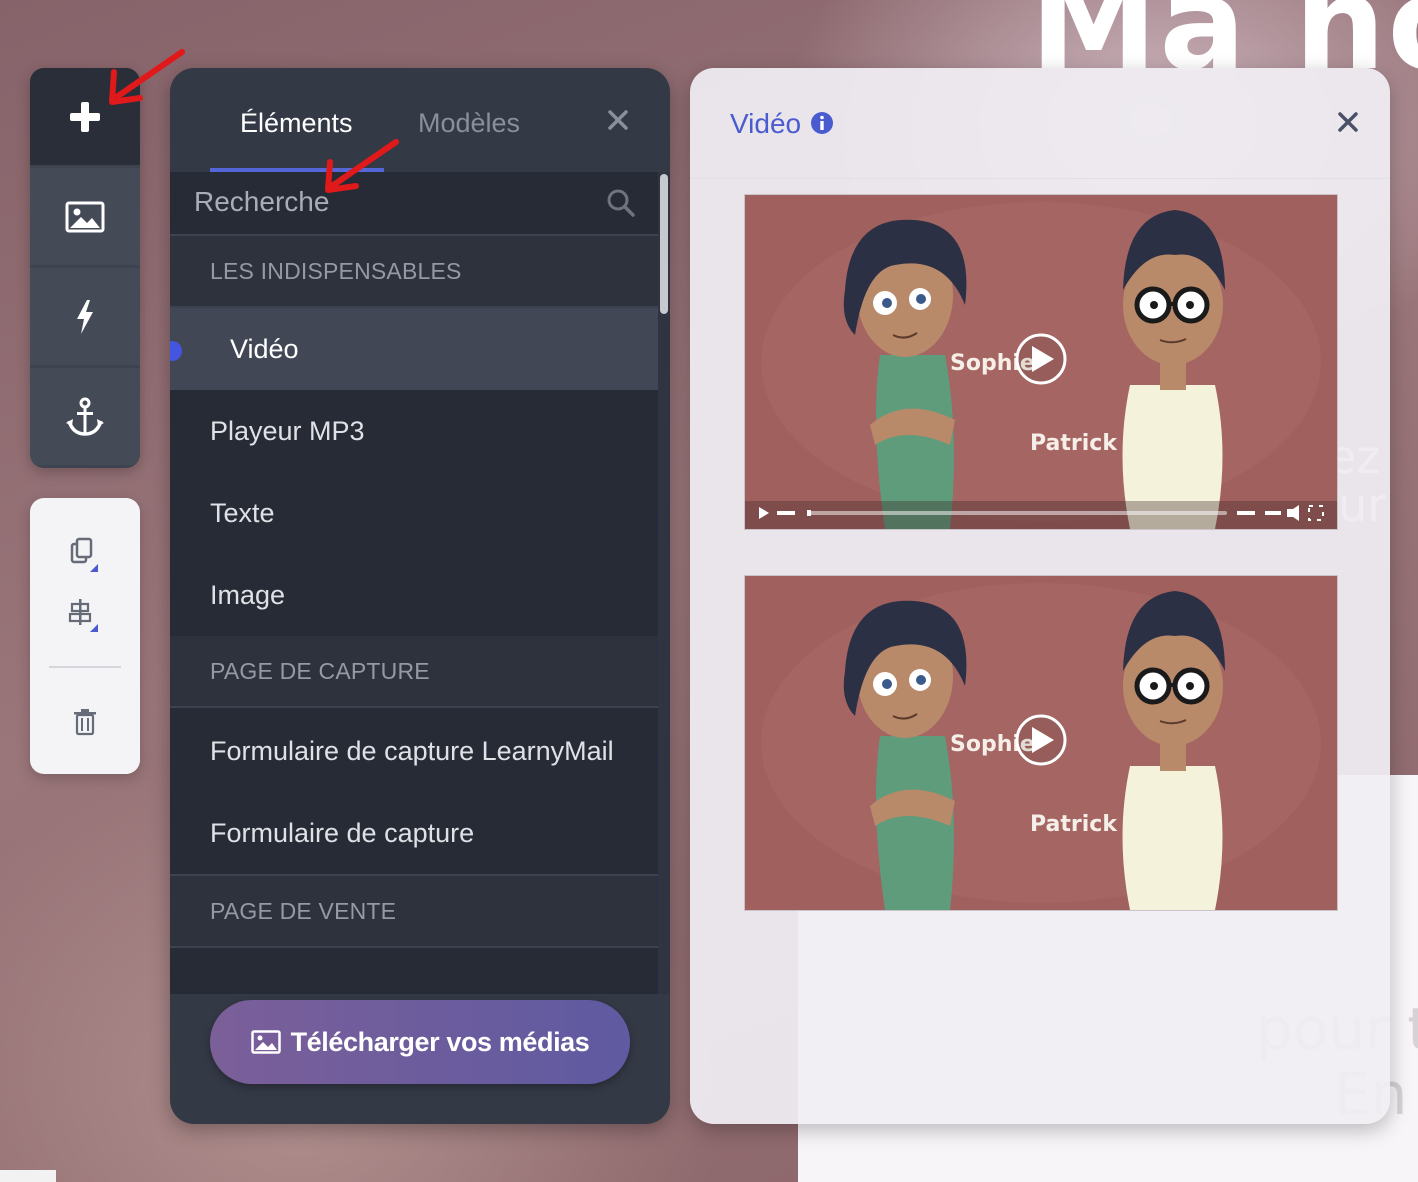 This screenshot has height=1182, width=1418. I want to click on upload-media-label: Télécharger vos médias, so click(440, 1041).